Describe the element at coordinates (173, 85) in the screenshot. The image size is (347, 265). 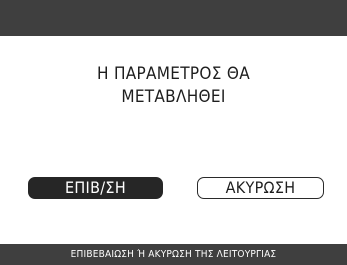
I see `dialog-message: Η ΠΑΡΑΜΕΤΡΟΣ ΘΑ ΜΕΤΑΒΛΗΘΕΙ` at that location.